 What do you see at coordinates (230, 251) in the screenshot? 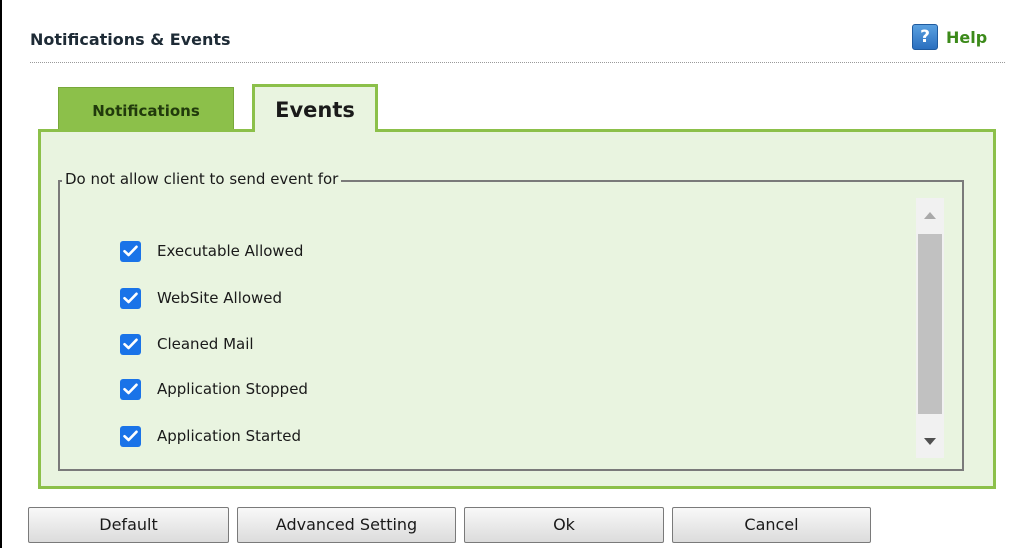
I see `checkbox-label: Executable Allowed` at bounding box center [230, 251].